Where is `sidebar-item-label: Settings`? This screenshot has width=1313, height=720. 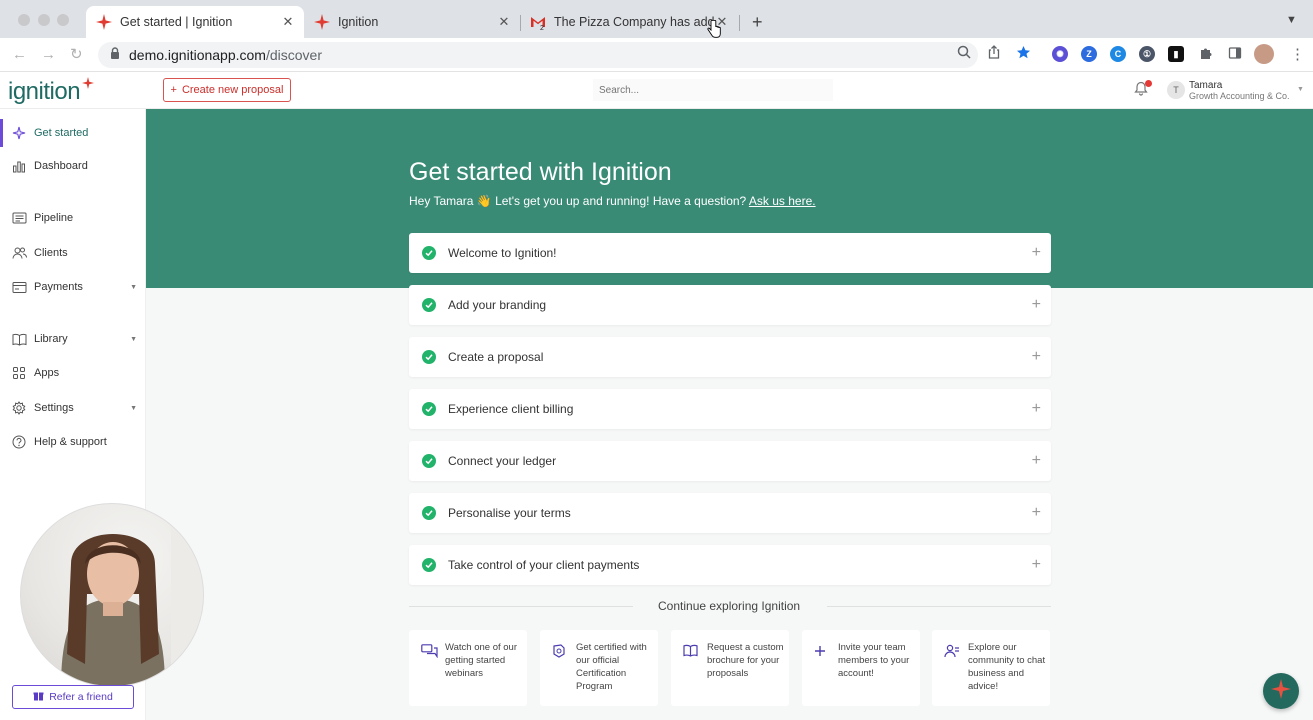 sidebar-item-label: Settings is located at coordinates (54, 408).